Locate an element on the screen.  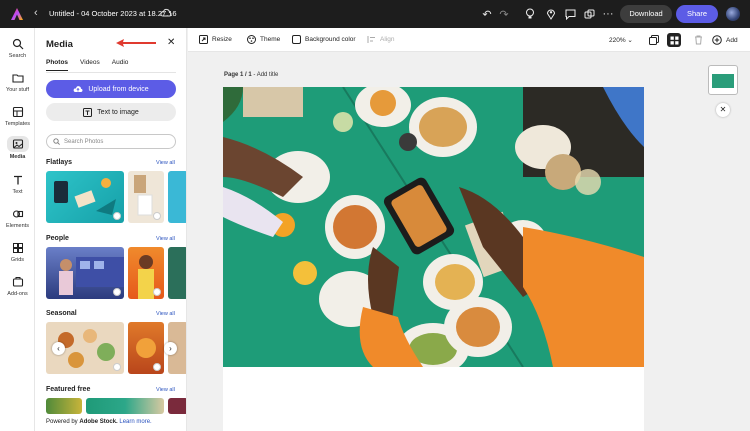
tabs-divider is located at coordinates (111, 72).